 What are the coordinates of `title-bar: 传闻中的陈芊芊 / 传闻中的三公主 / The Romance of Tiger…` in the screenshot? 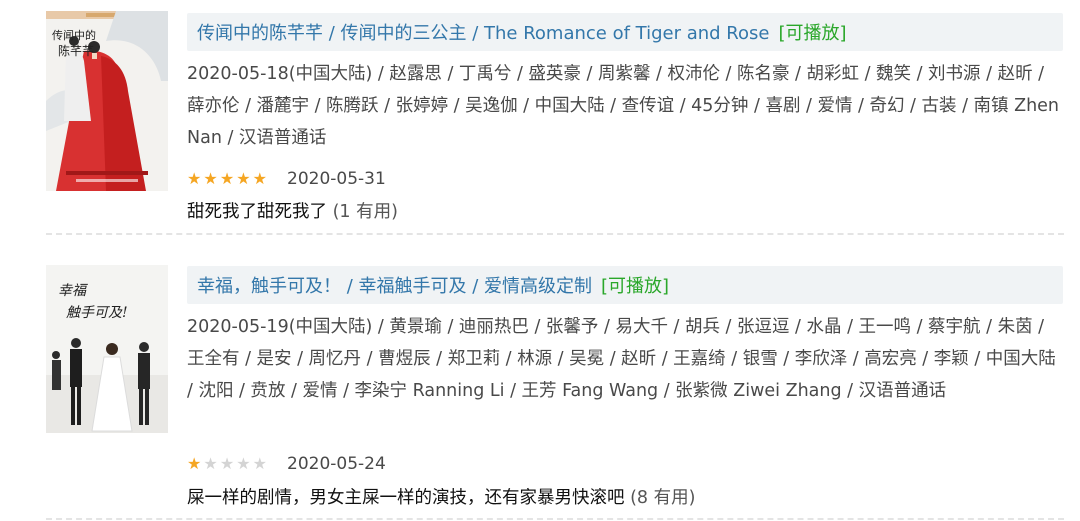 It's located at (625, 32).